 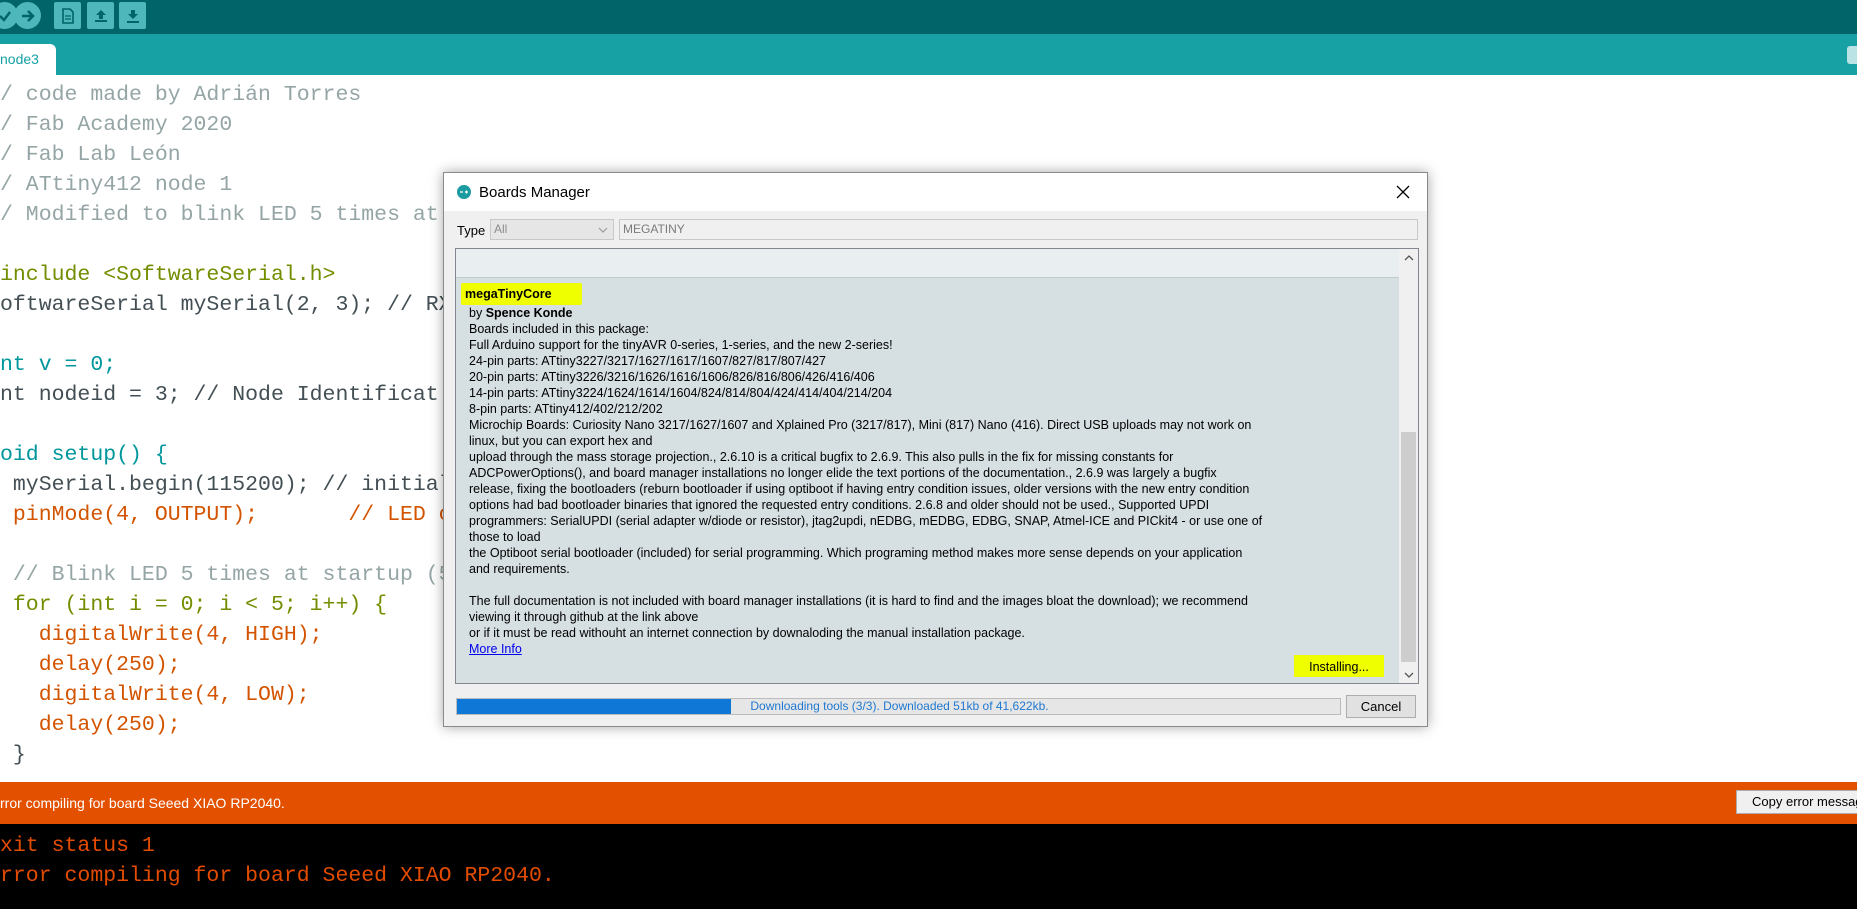 What do you see at coordinates (464, 192) in the screenshot?
I see `arduino-icon` at bounding box center [464, 192].